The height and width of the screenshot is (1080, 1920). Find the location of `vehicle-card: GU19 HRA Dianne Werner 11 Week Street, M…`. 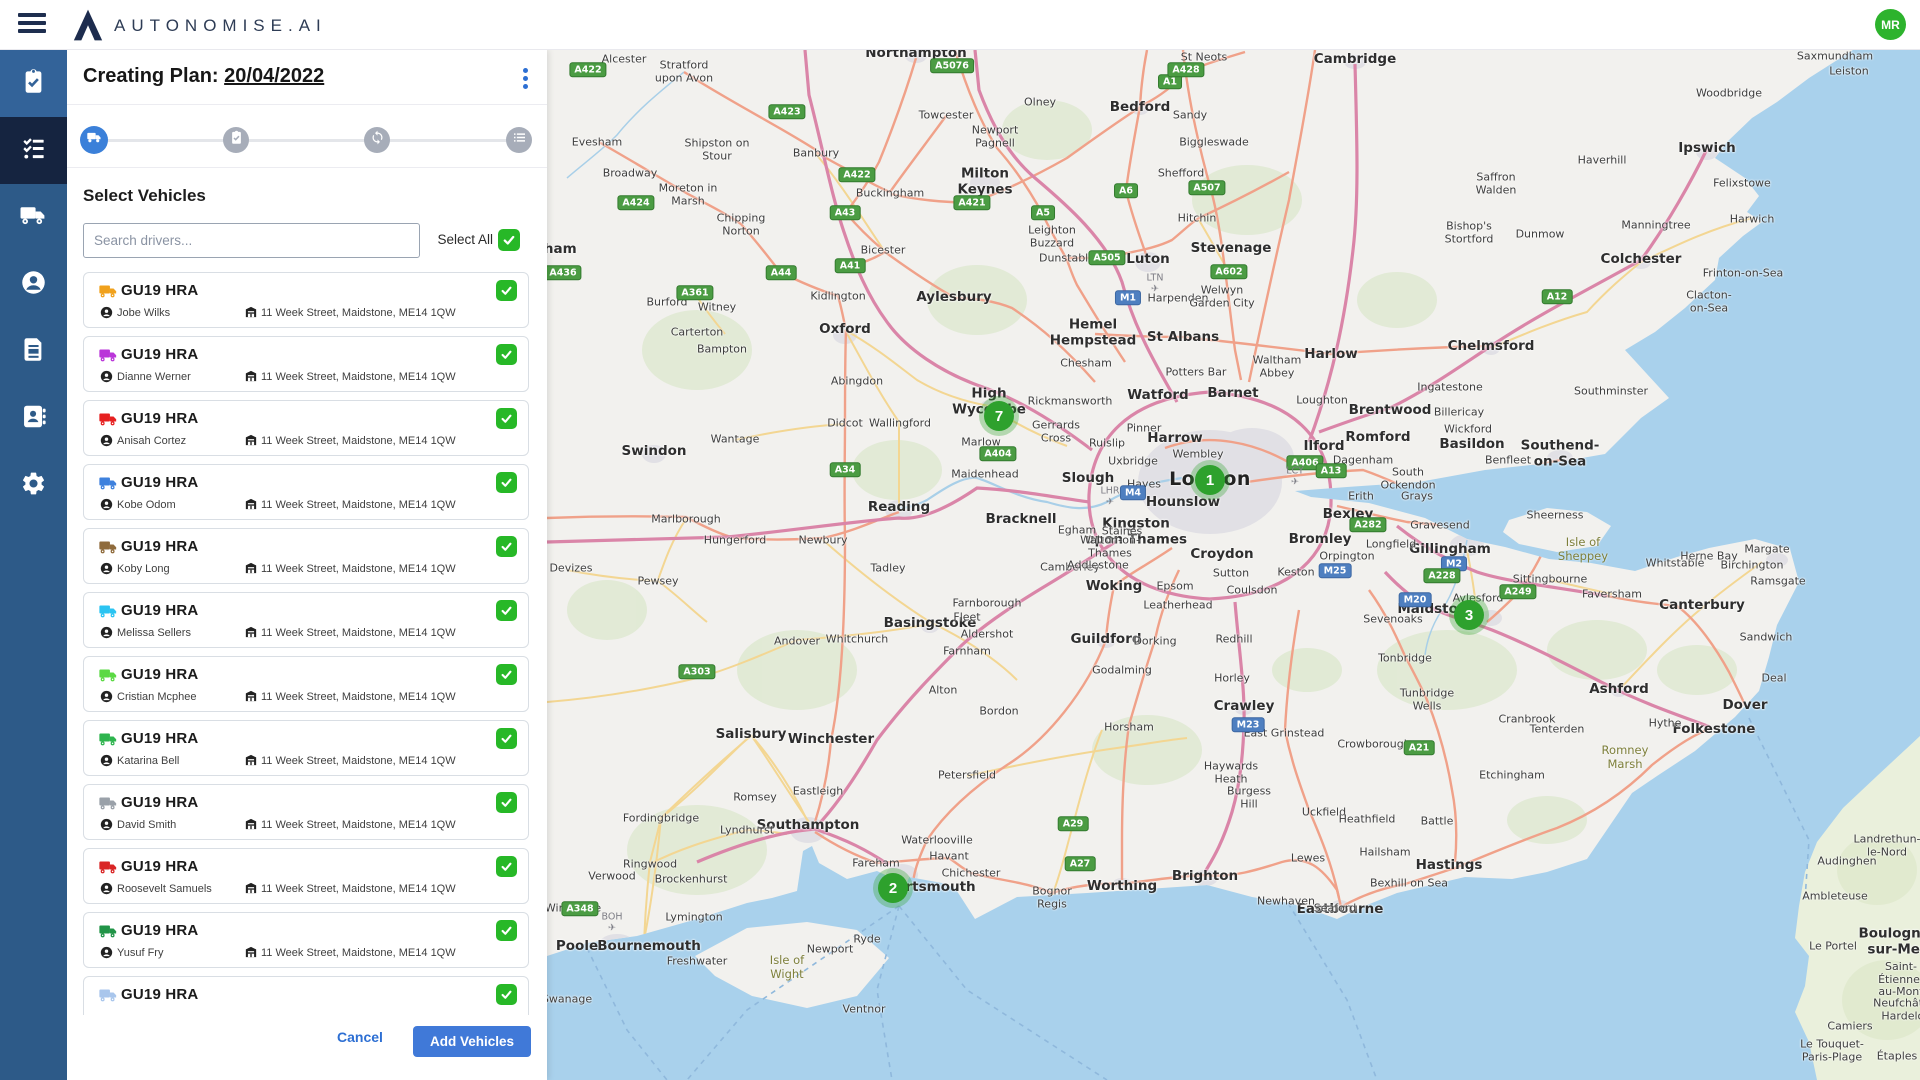

vehicle-card: GU19 HRA Dianne Werner 11 Week Street, M… is located at coordinates (306, 364).